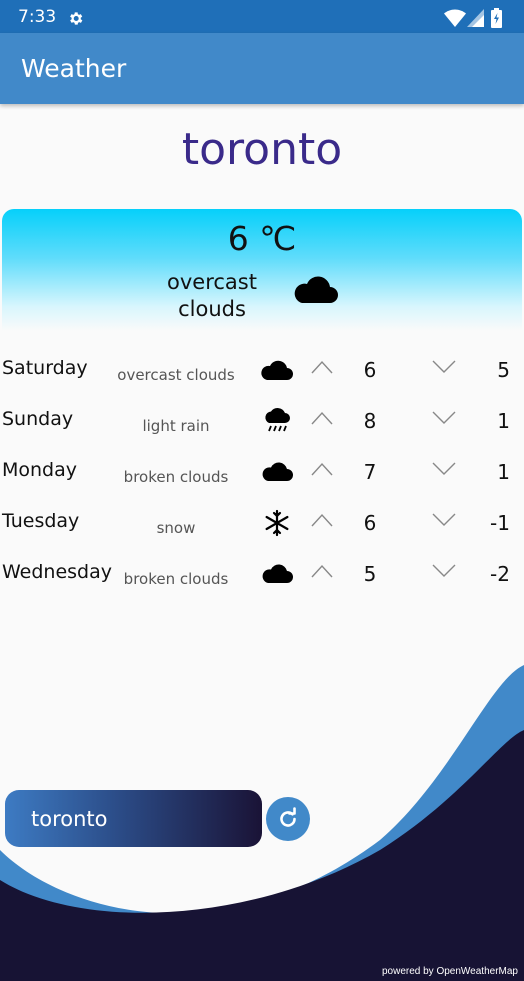  I want to click on current-description-text: overcast clouds, so click(212, 295).